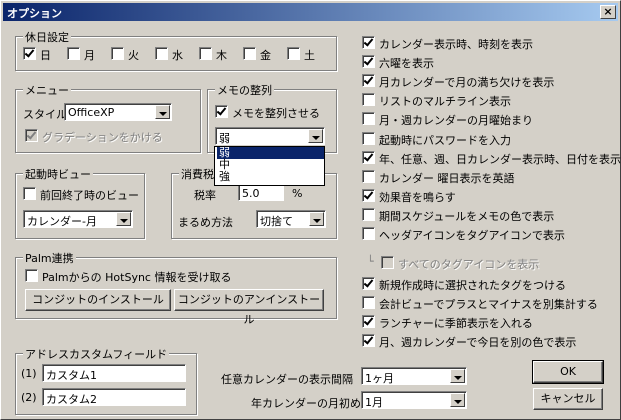 The image size is (621, 420). I want to click on cancel-button: キャンセル, so click(568, 399).